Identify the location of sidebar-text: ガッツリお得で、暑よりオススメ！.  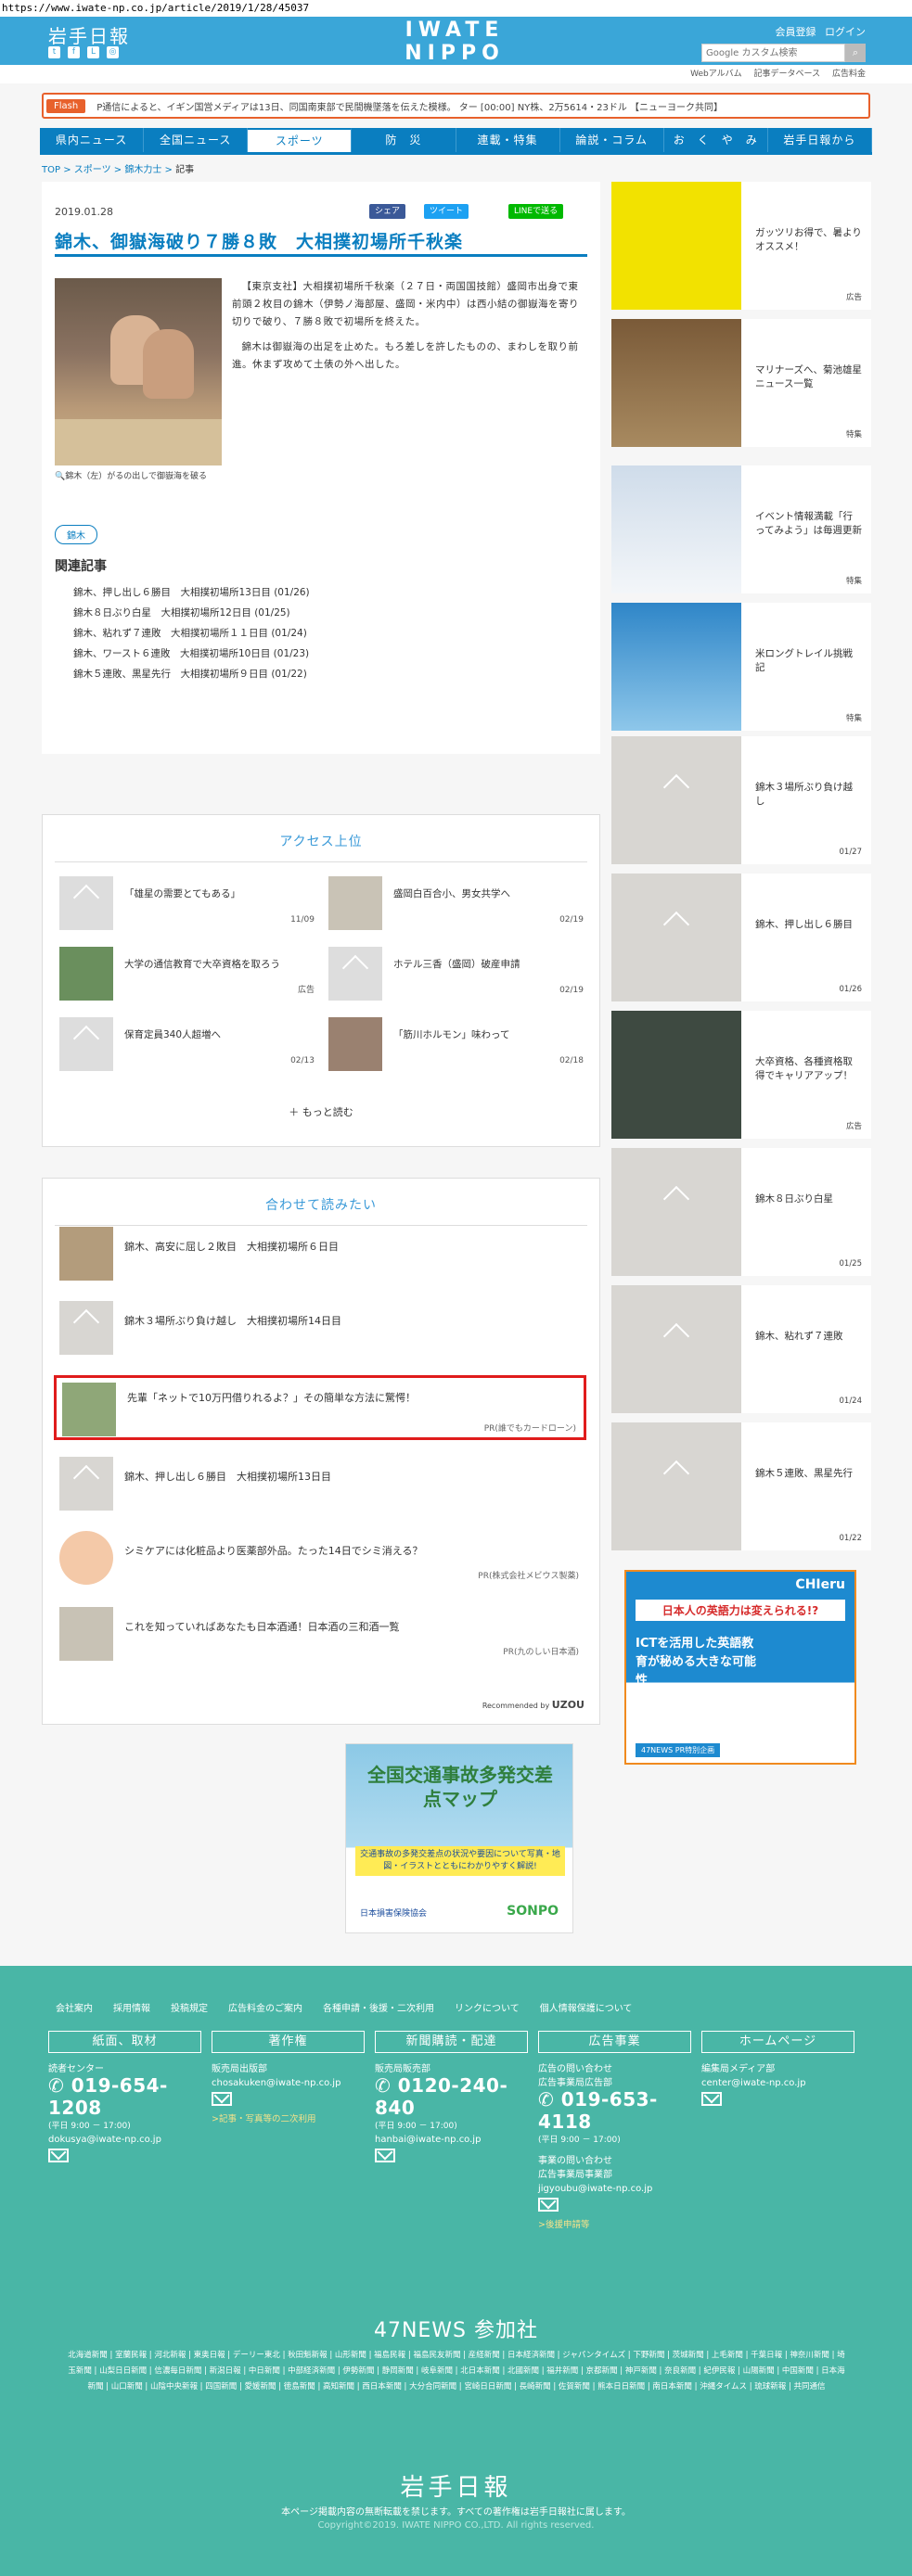
(808, 239).